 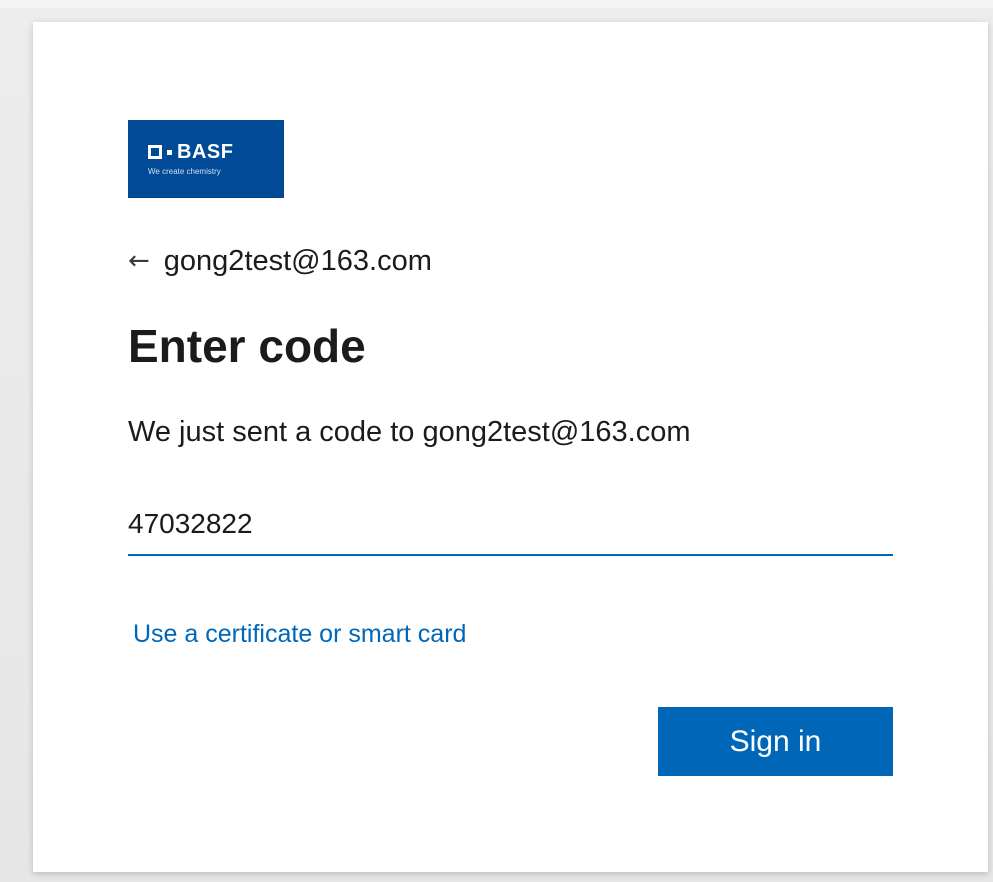 What do you see at coordinates (247, 346) in the screenshot?
I see `page-title: Enter code` at bounding box center [247, 346].